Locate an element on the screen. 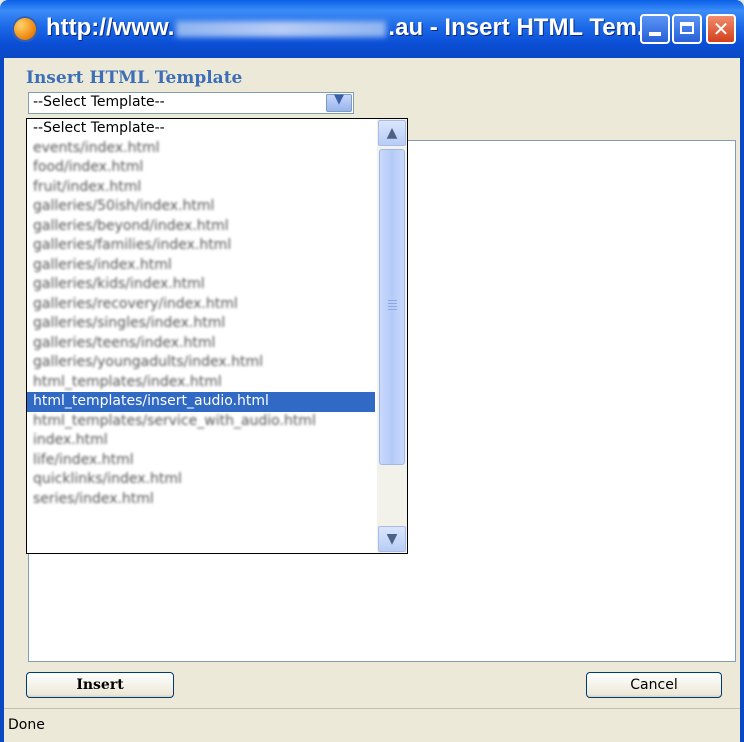 This screenshot has width=744, height=742. close-icon: ✕ is located at coordinates (721, 29).